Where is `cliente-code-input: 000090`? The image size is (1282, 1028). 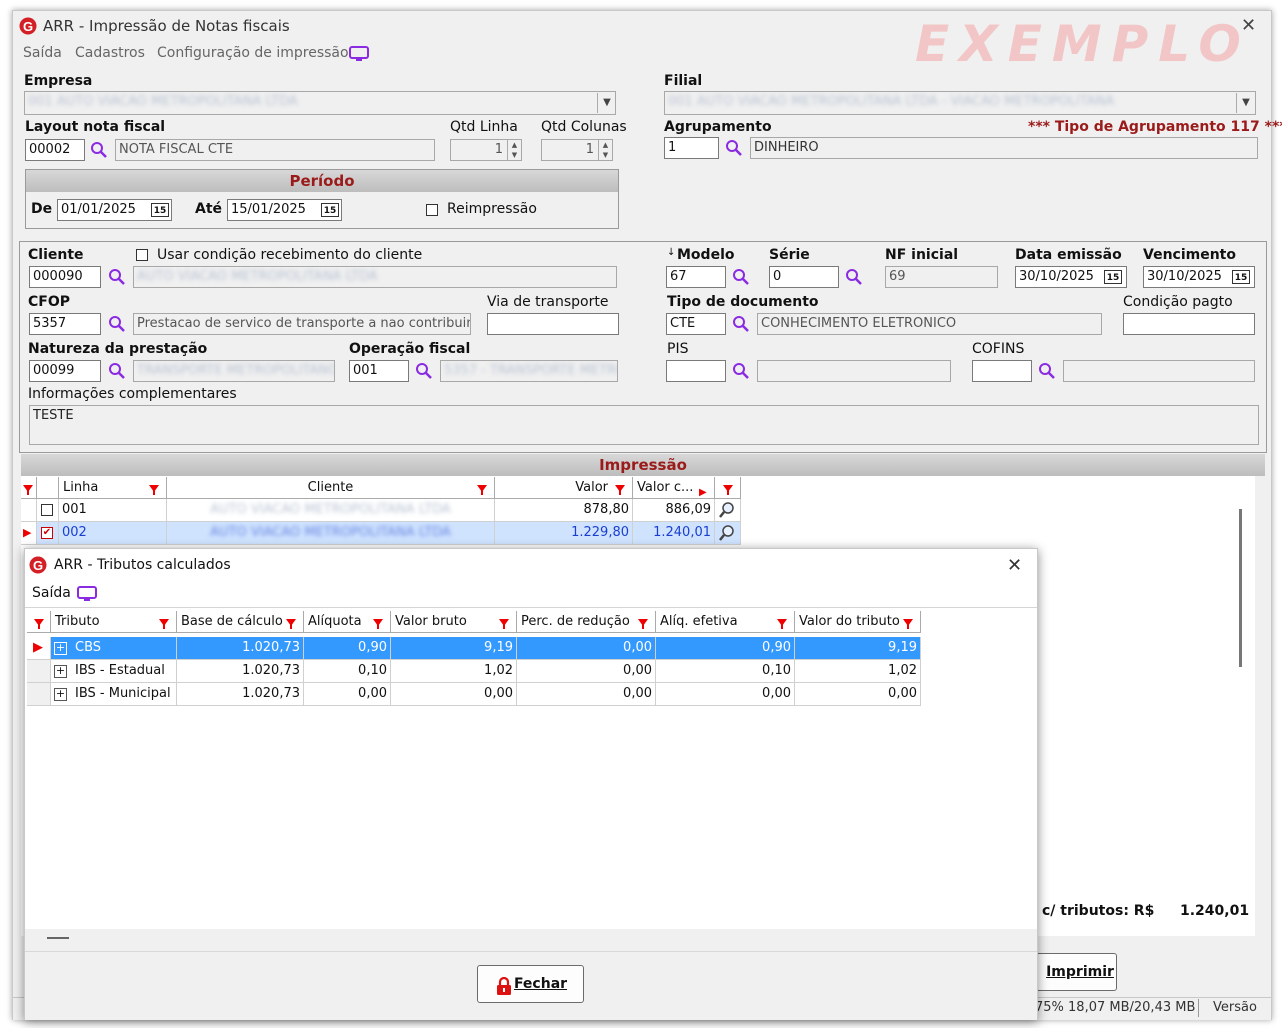
cliente-code-input: 000090 is located at coordinates (65, 277).